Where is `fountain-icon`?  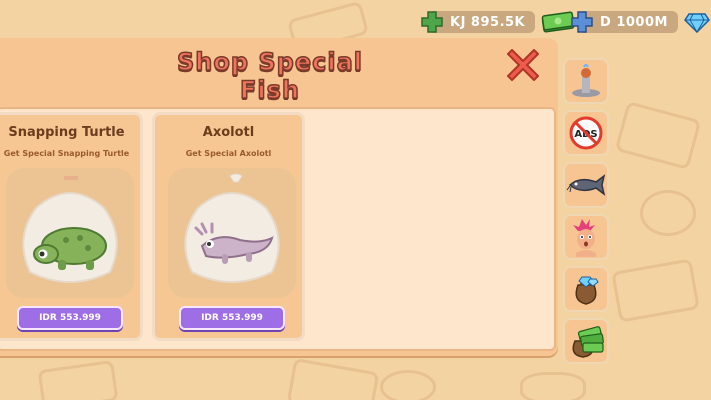 fountain-icon is located at coordinates (586, 80).